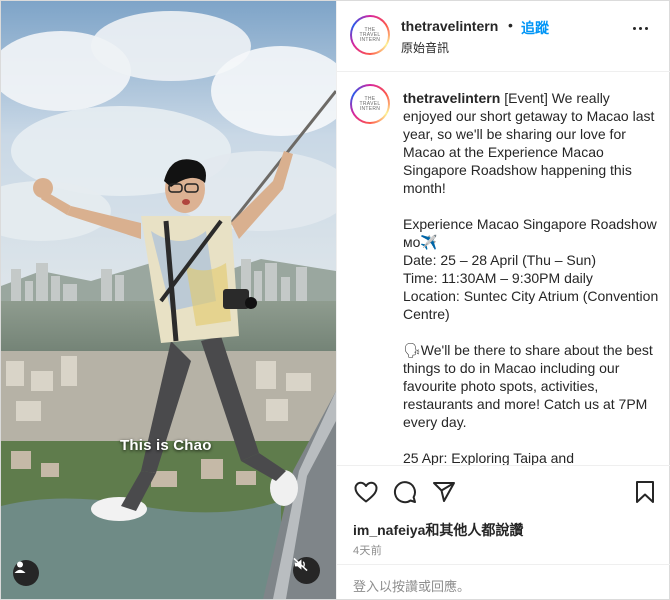  What do you see at coordinates (449, 26) in the screenshot?
I see `header-username: thetravelintern` at bounding box center [449, 26].